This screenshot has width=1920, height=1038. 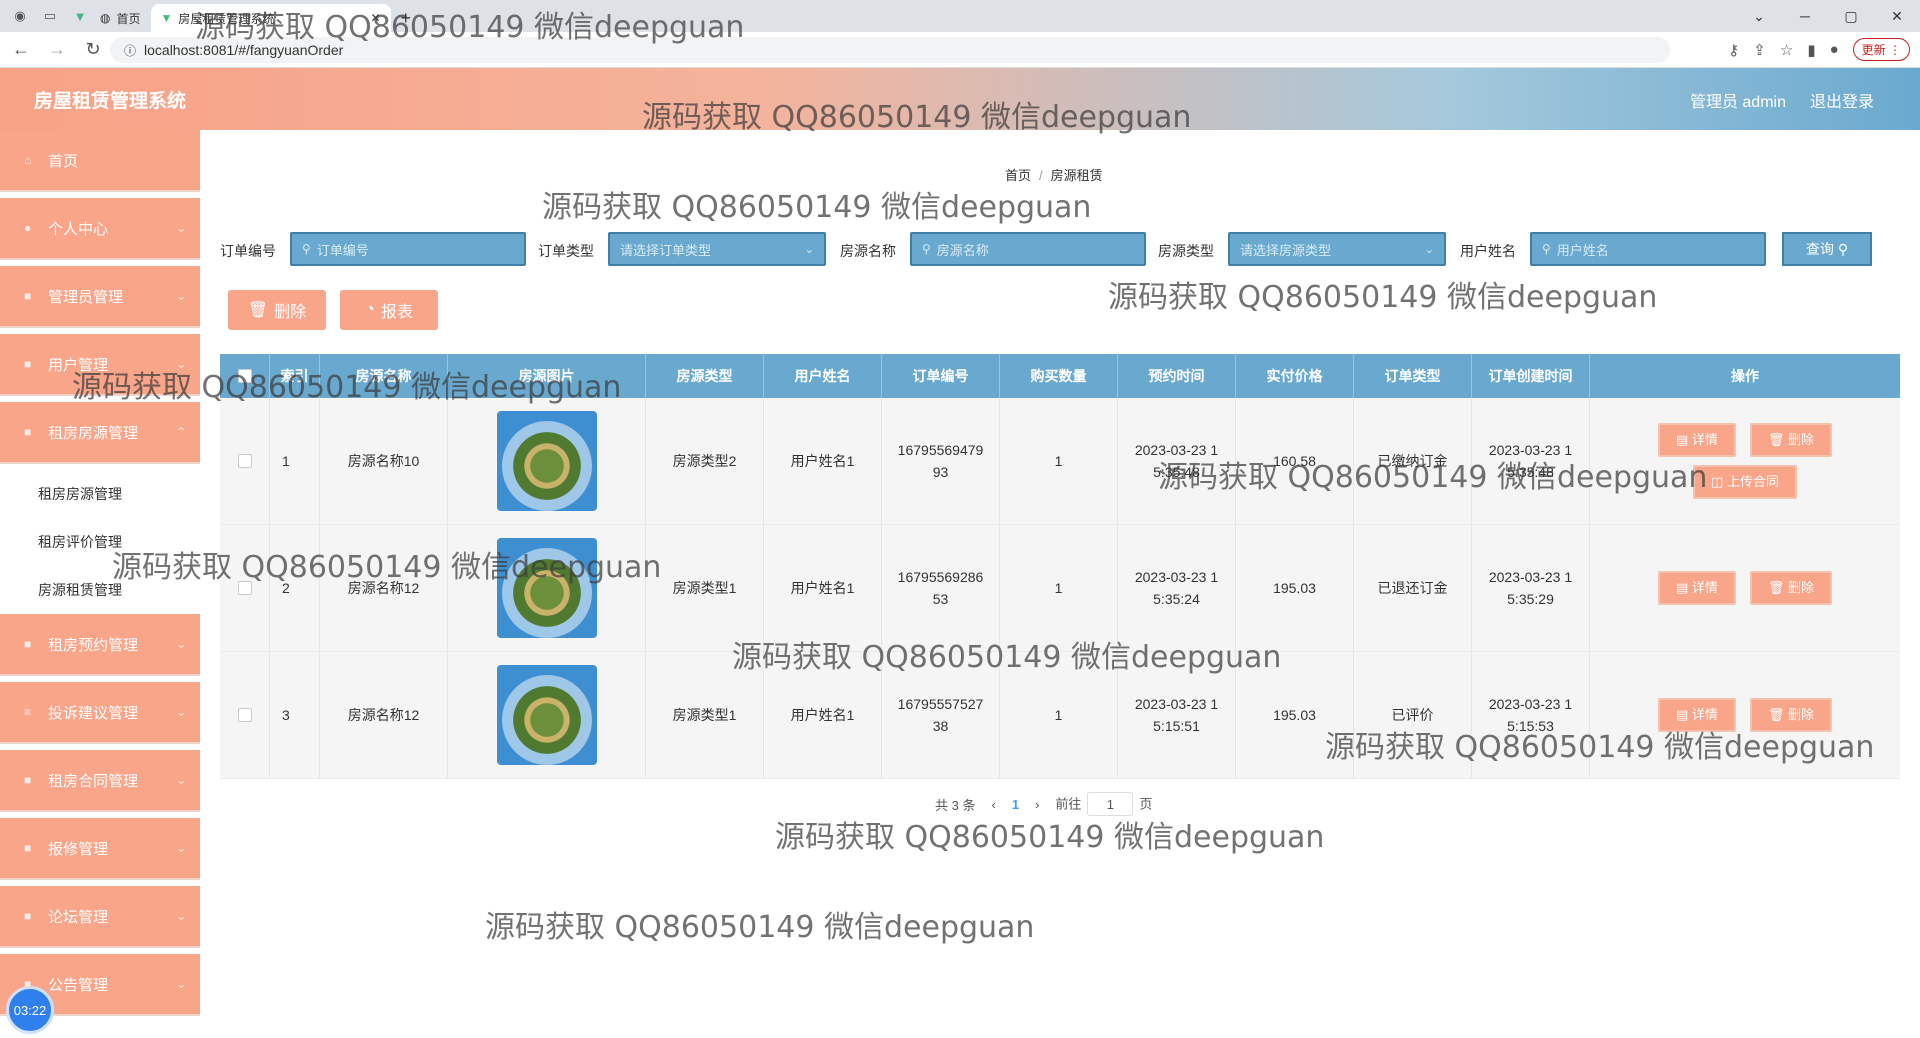 What do you see at coordinates (20, 16) in the screenshot?
I see `browser-menu-icon: ◉` at bounding box center [20, 16].